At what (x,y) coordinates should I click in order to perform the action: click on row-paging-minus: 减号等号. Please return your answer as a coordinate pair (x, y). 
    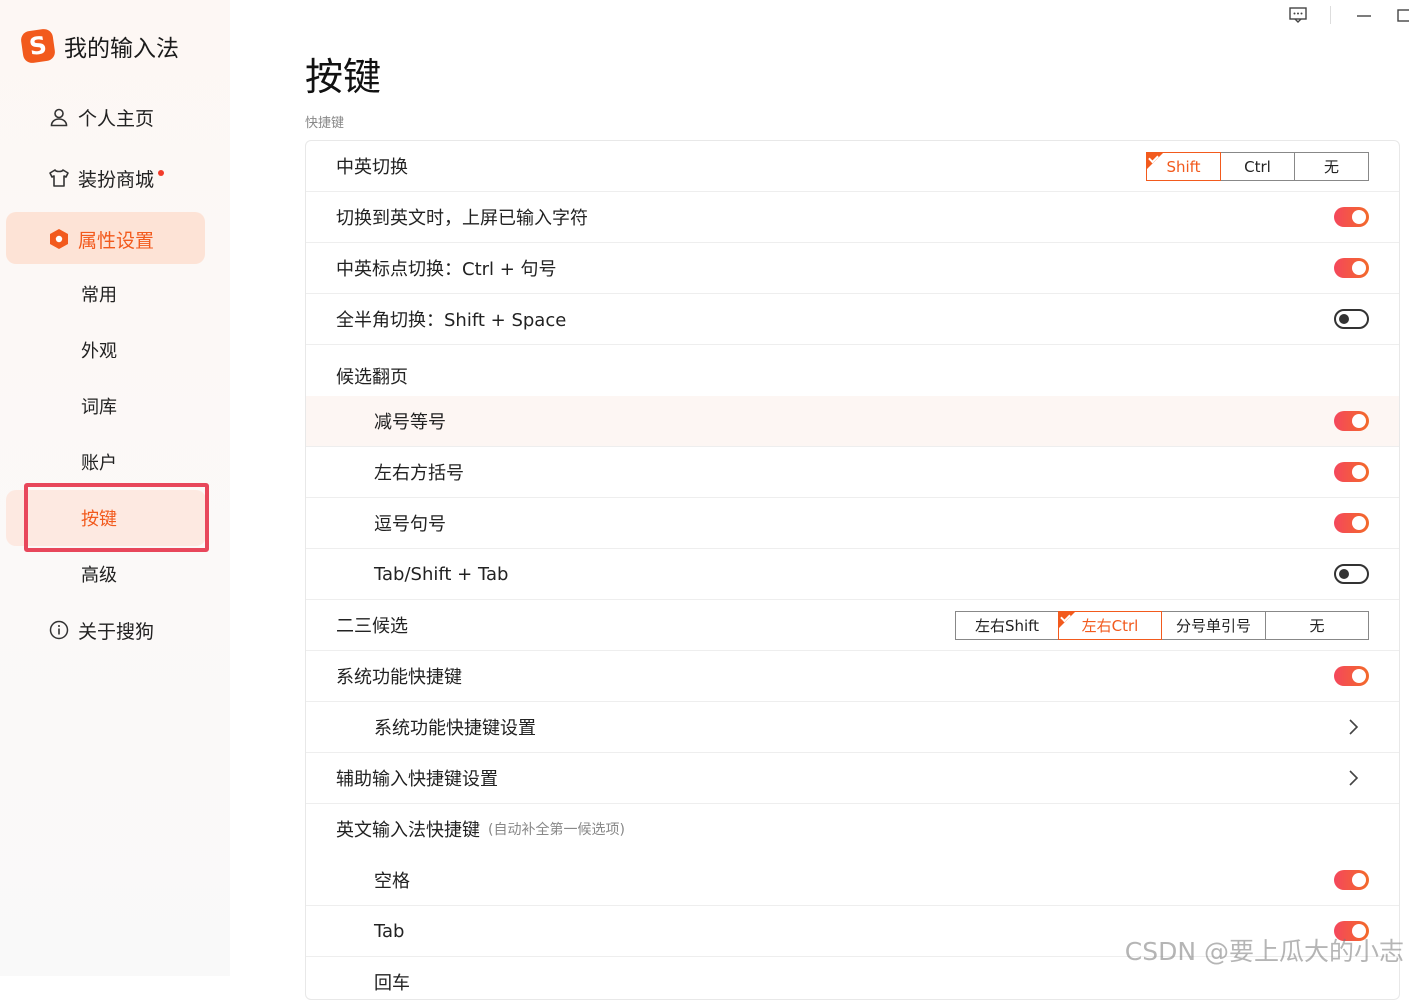
    Looking at the image, I should click on (852, 421).